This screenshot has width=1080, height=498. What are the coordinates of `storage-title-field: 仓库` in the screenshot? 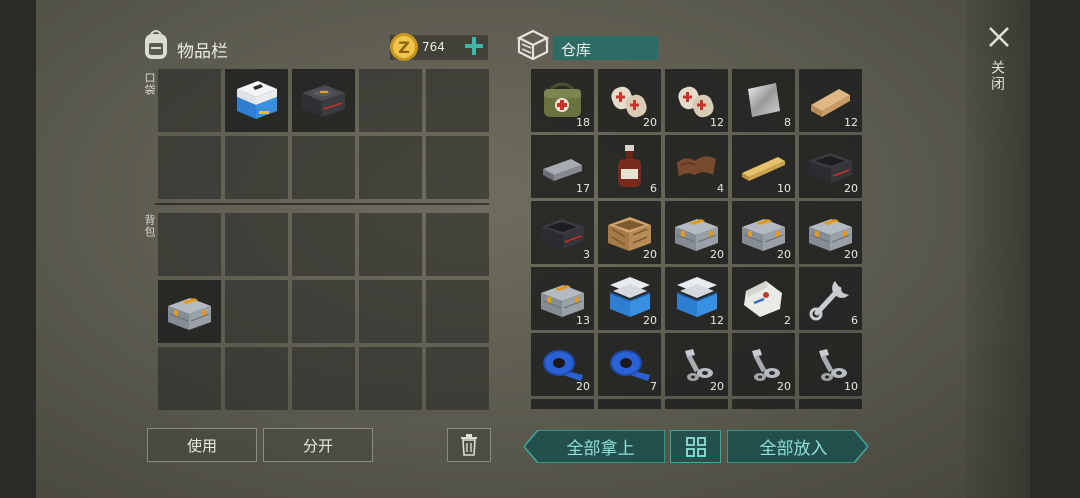 It's located at (605, 48).